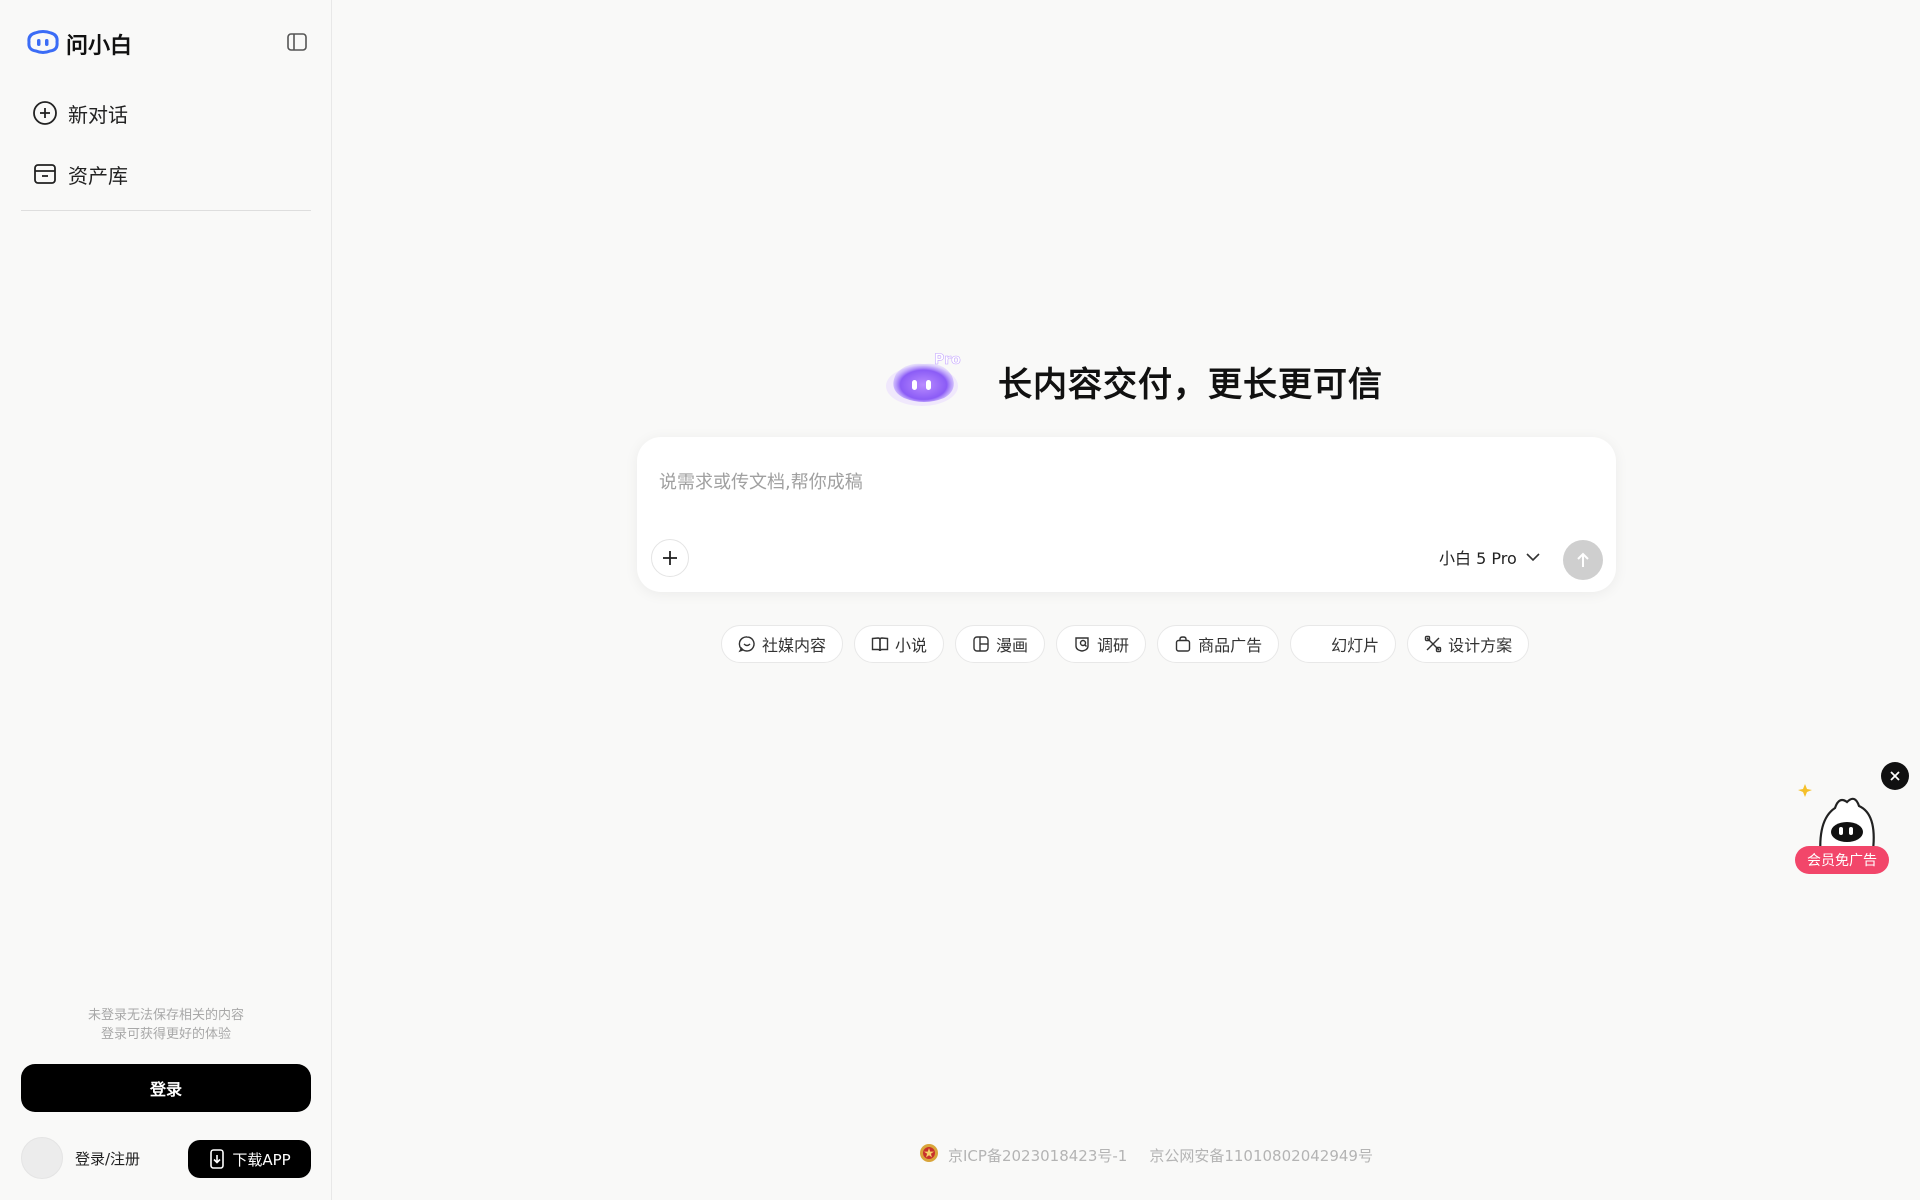  What do you see at coordinates (911, 645) in the screenshot?
I see `chip-label: 小说` at bounding box center [911, 645].